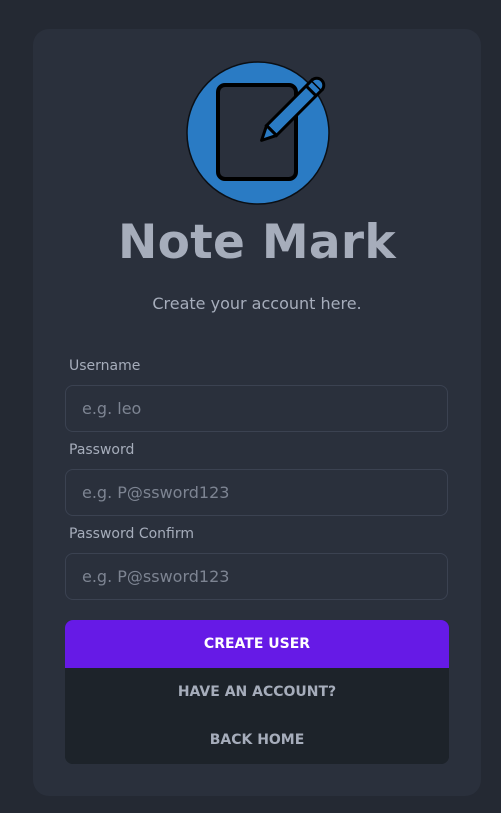 This screenshot has height=813, width=501. I want to click on password-confirm-label: Password Confirm, so click(132, 534).